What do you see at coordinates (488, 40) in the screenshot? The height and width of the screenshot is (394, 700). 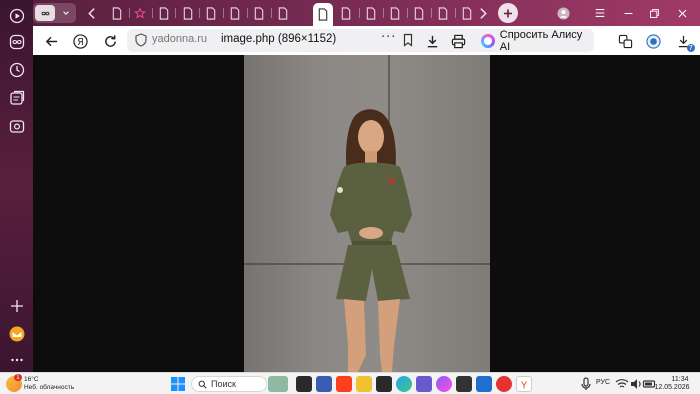 I see `alice-icon` at bounding box center [488, 40].